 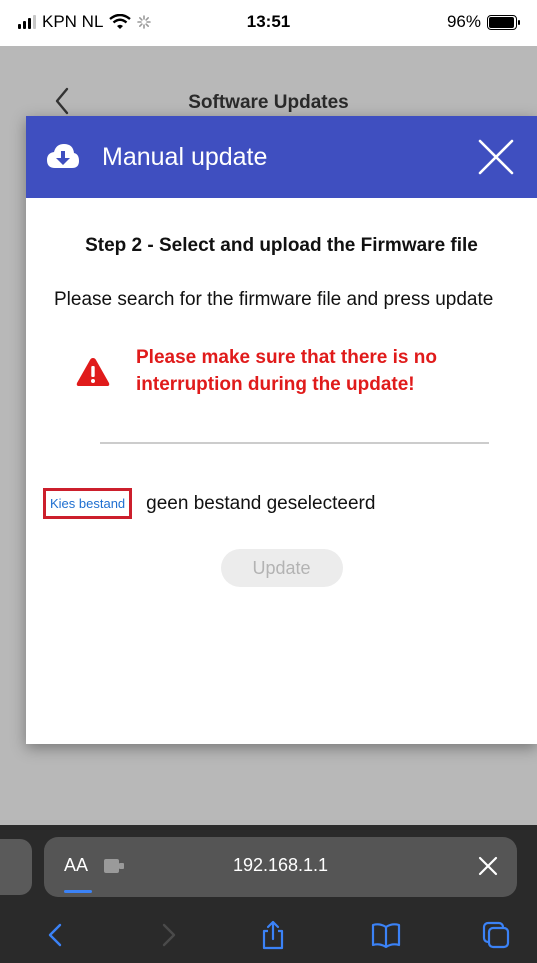 I want to click on navigation-row, so click(x=268, y=934).